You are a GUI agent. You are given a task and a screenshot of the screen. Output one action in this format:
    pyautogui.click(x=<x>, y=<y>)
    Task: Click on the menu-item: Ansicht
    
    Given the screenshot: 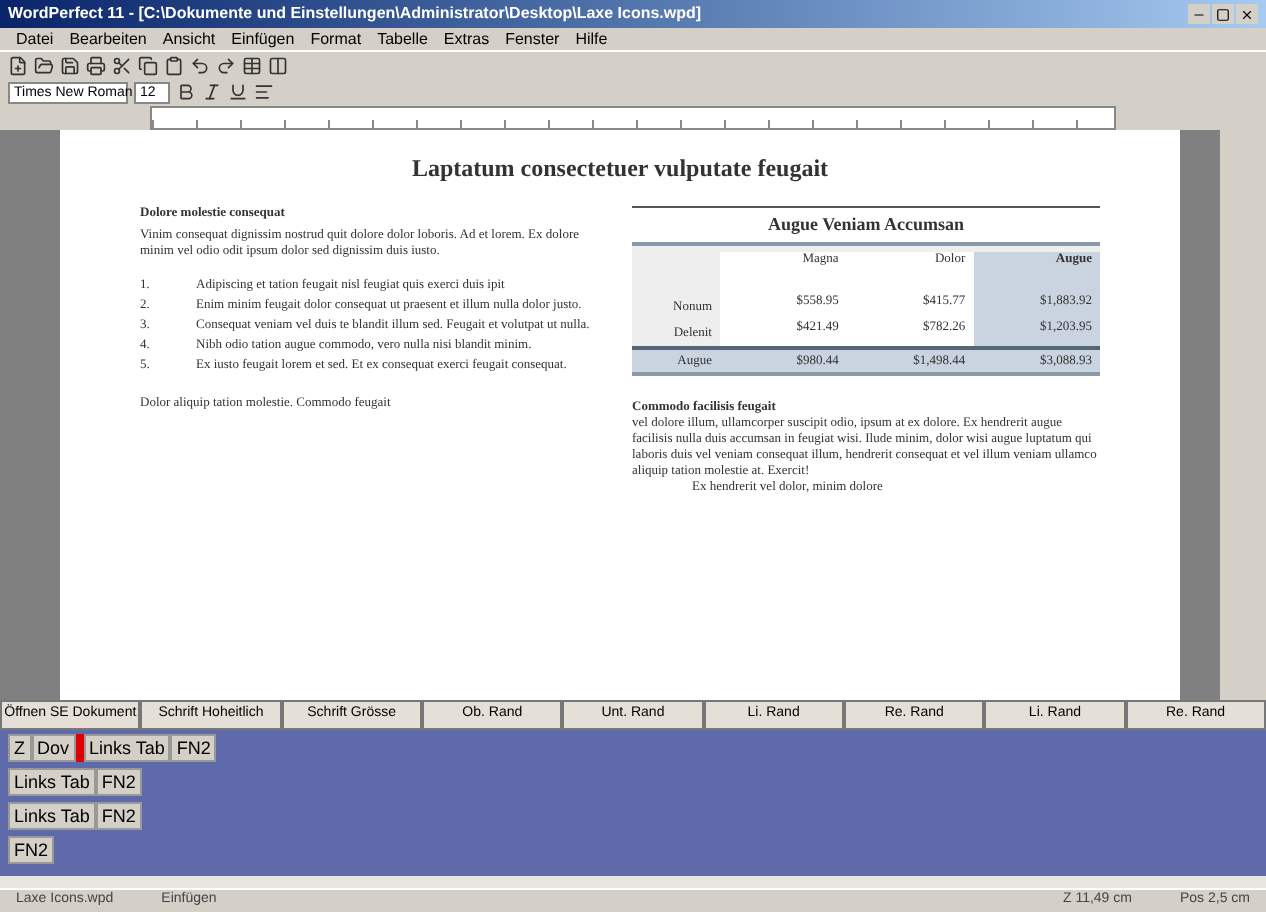 What is the action you would take?
    pyautogui.click(x=189, y=39)
    